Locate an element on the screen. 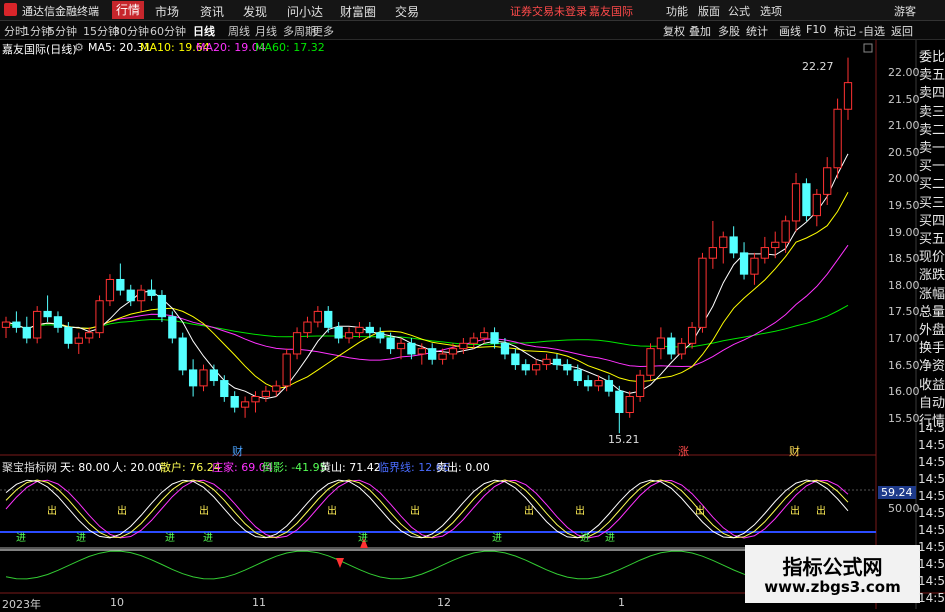 This screenshot has height=612, width=945. period-2: 5分钟 is located at coordinates (62, 31).